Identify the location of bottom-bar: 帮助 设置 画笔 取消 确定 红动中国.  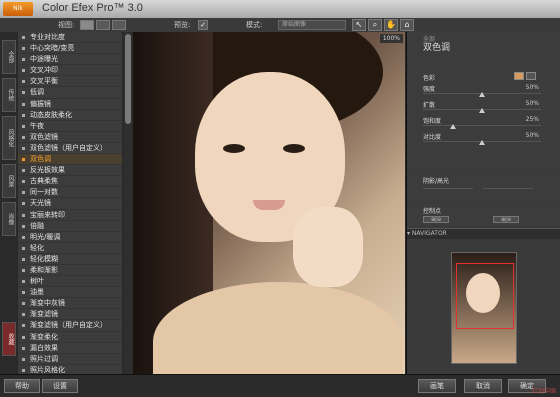
(280, 385).